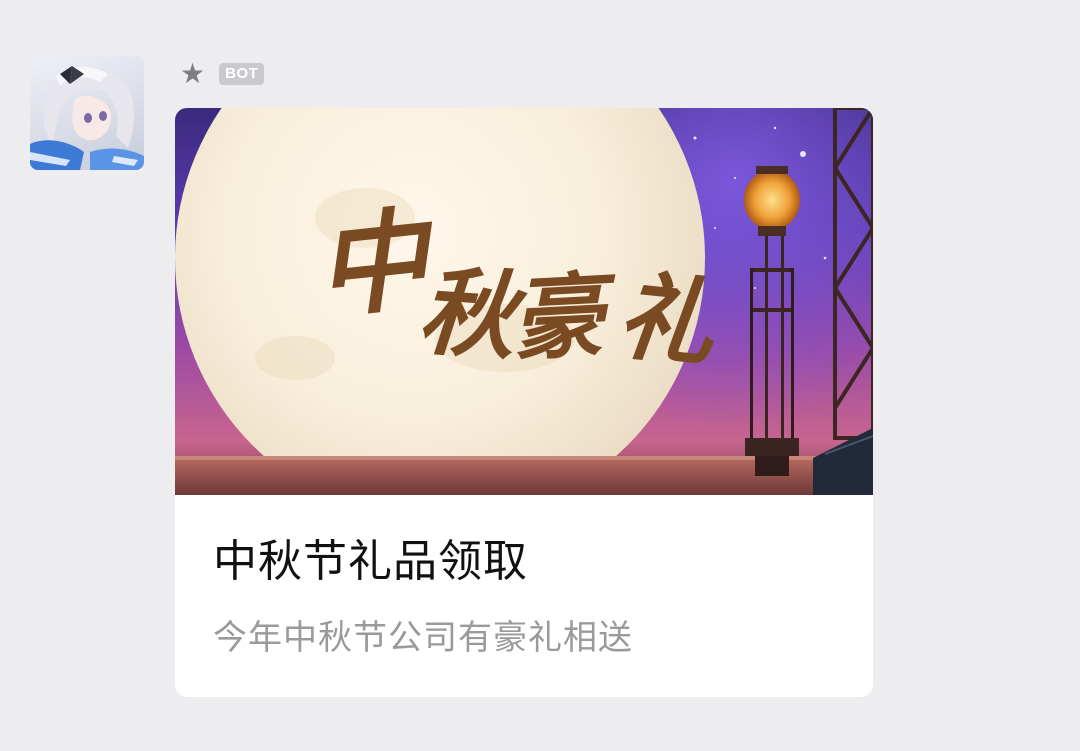 This screenshot has height=751, width=1080. I want to click on bot-badge: BOT, so click(242, 74).